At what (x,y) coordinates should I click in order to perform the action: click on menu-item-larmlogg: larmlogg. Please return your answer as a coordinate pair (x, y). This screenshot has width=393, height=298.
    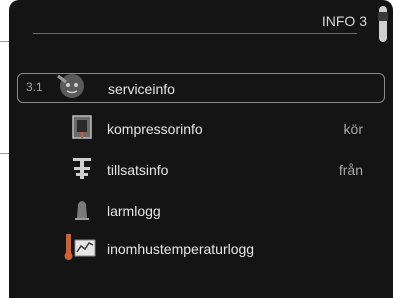
    Looking at the image, I should click on (201, 211).